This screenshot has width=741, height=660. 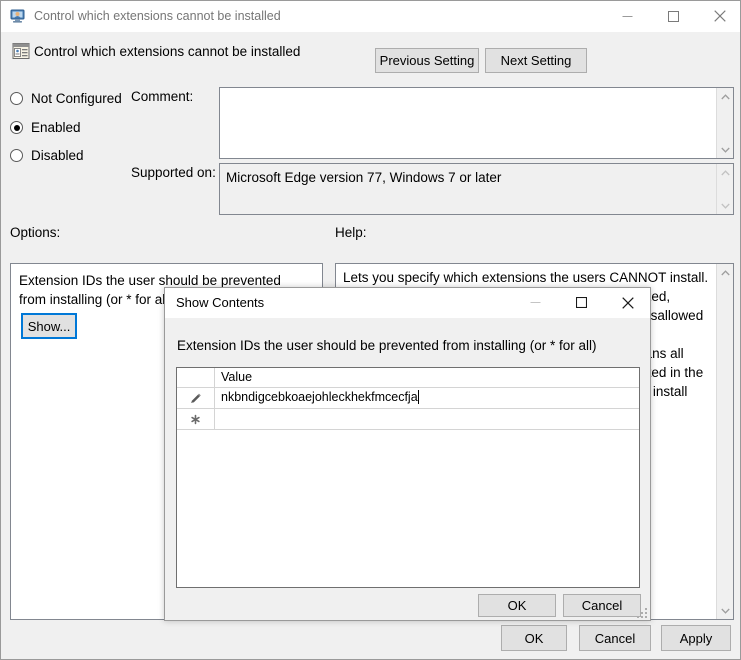 What do you see at coordinates (351, 232) in the screenshot?
I see `help-section-label: Help:` at bounding box center [351, 232].